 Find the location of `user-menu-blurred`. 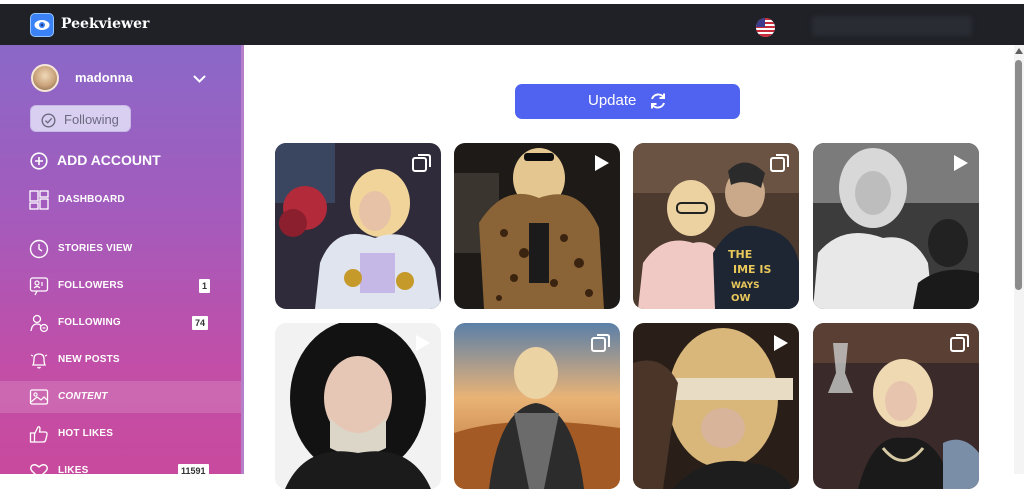

user-menu-blurred is located at coordinates (892, 26).